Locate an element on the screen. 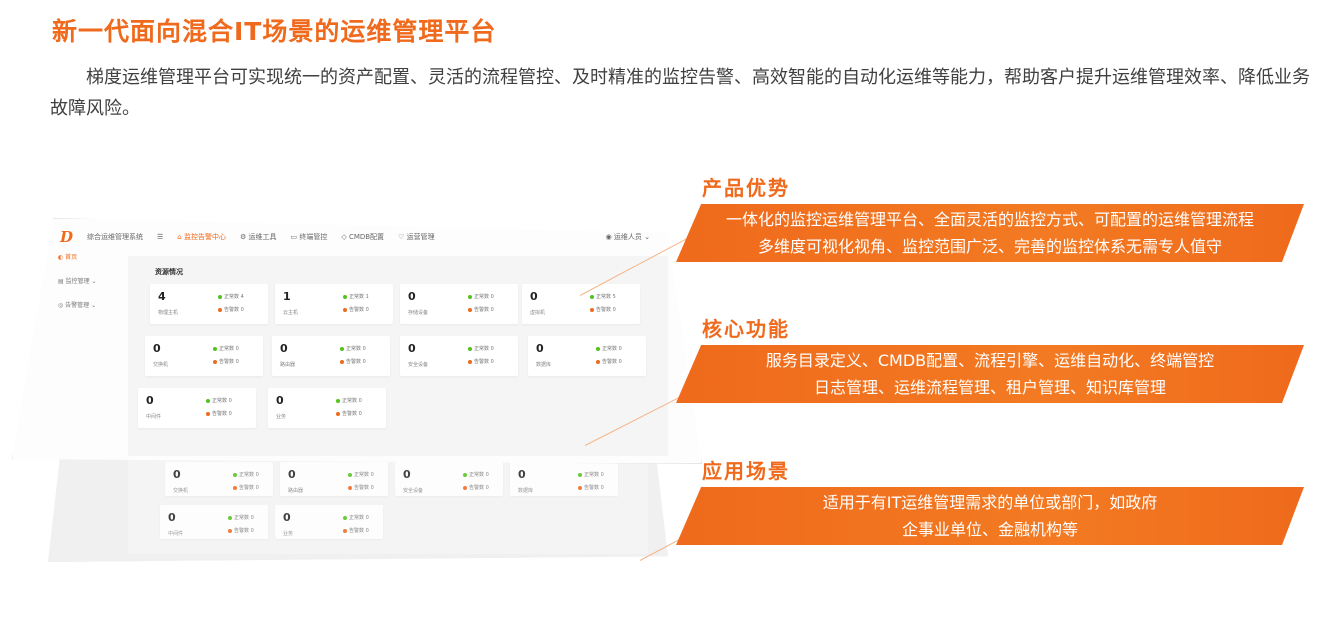 Image resolution: width=1333 pixels, height=630 pixels. resource-card: 0 虚拟机 正常数 5 告警数 0 is located at coordinates (581, 304).